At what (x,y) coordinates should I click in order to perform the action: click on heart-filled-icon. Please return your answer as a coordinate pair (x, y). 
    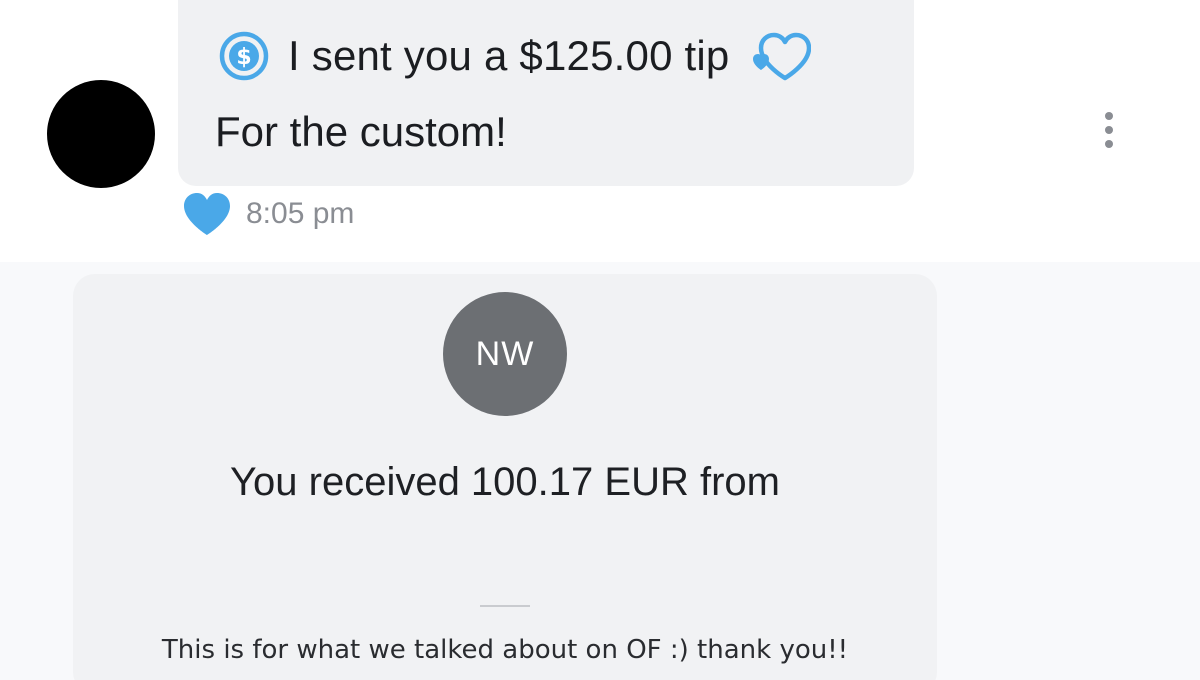
    Looking at the image, I should click on (207, 214).